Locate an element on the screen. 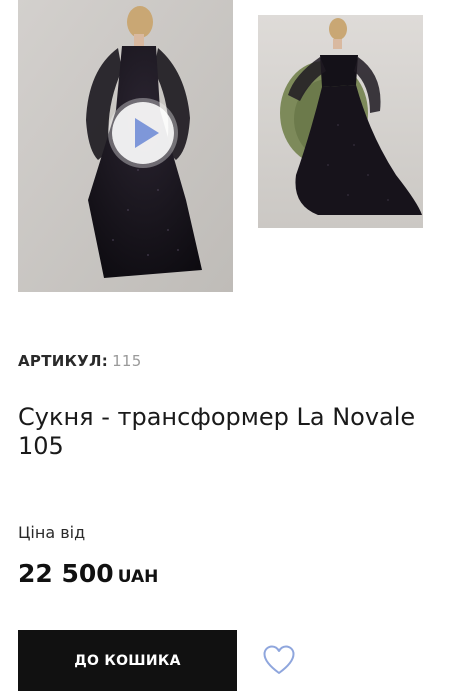  sku-value: 115 is located at coordinates (127, 361).